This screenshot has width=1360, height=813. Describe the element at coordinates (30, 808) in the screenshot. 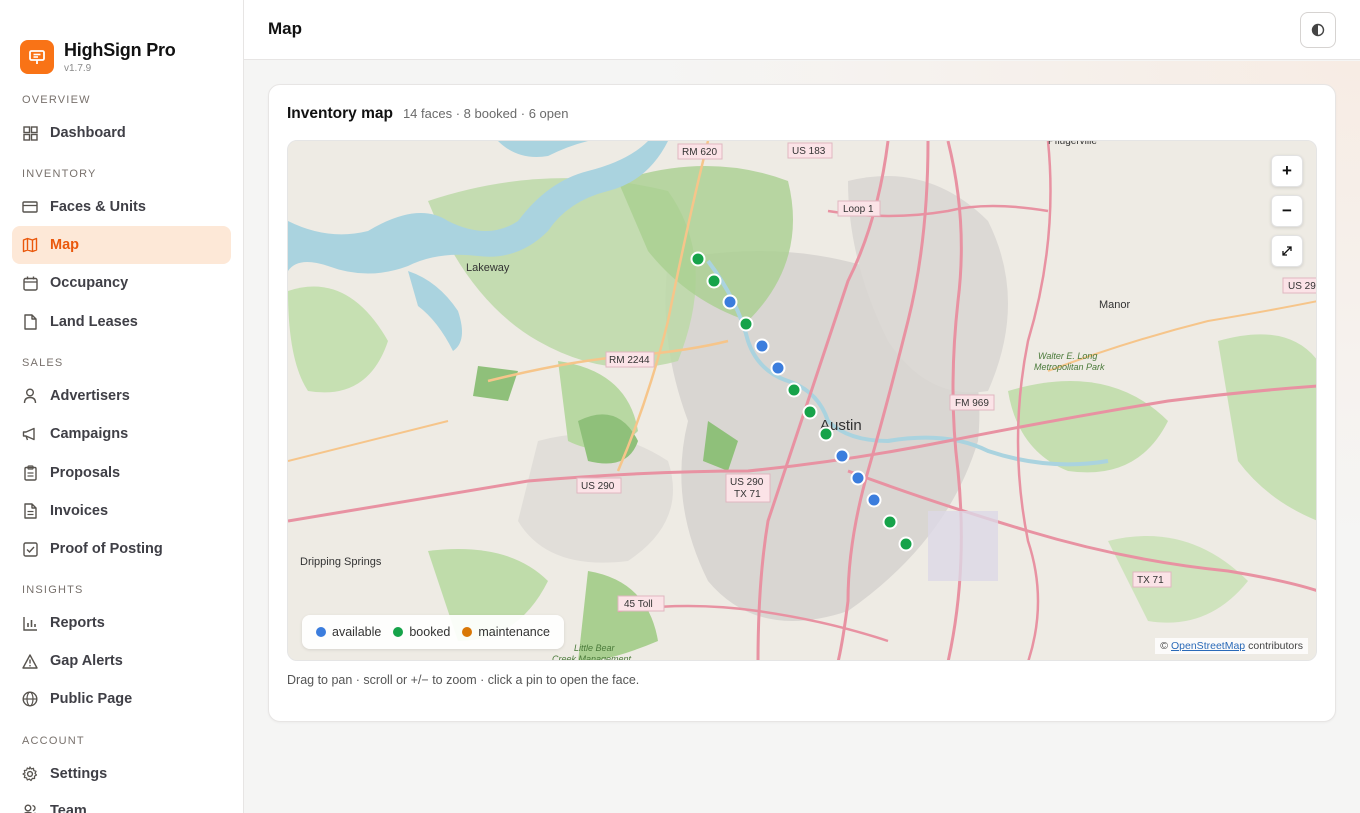

I see `users-icon` at that location.